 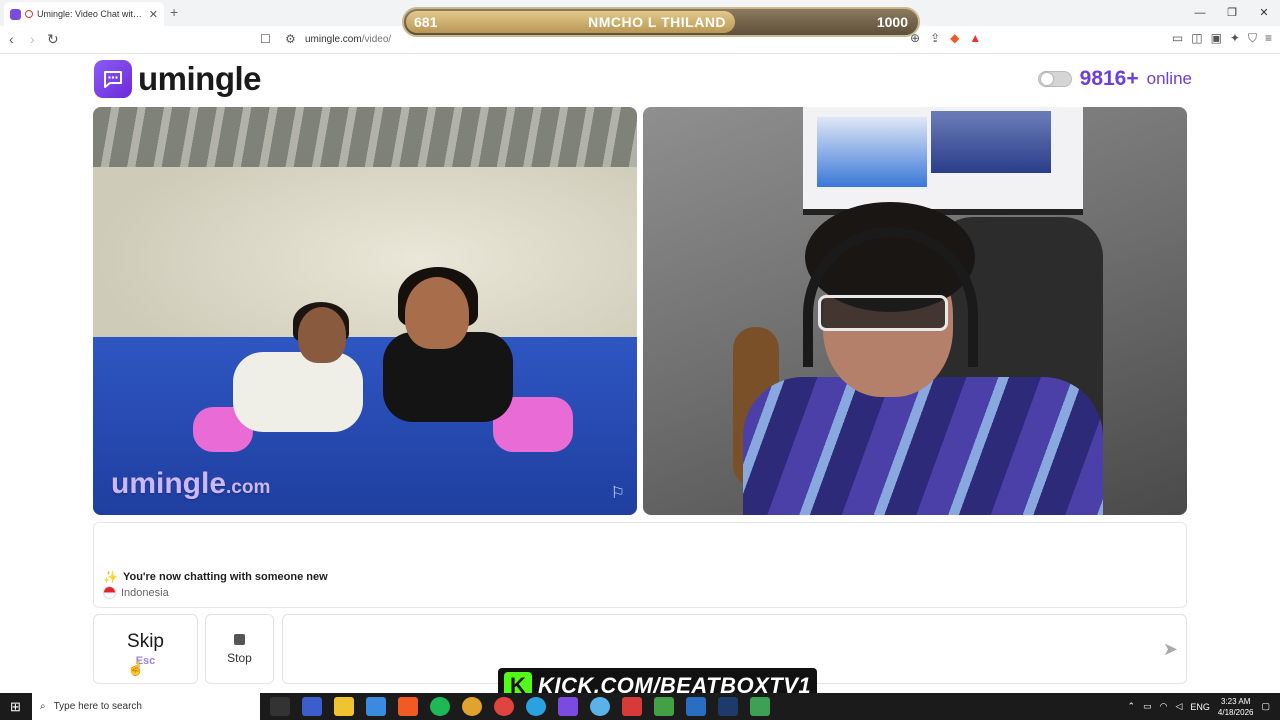 What do you see at coordinates (1235, 38) in the screenshot?
I see `ai-icon: ✦` at bounding box center [1235, 38].